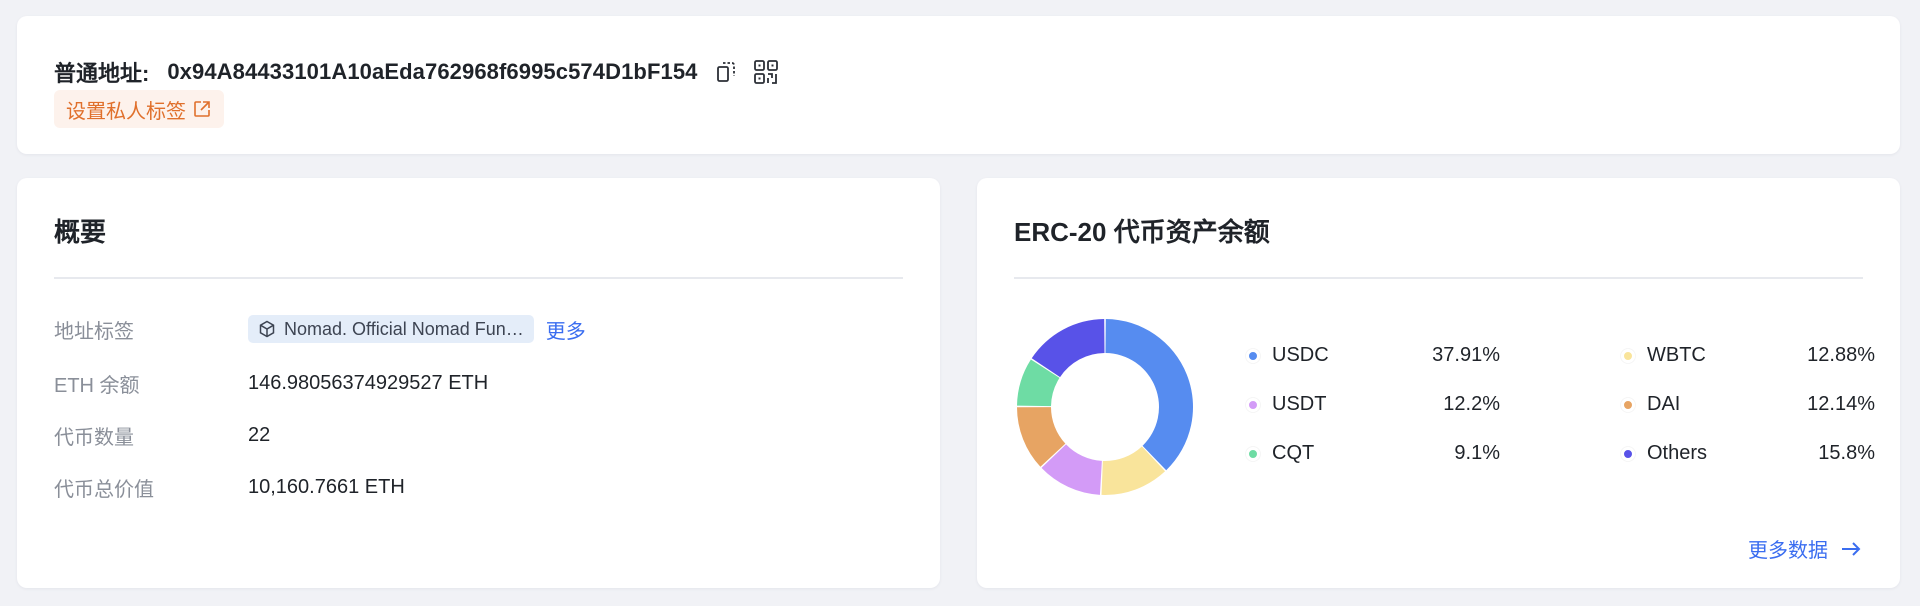 The height and width of the screenshot is (606, 1920). I want to click on address-type-label: 普通地址:, so click(102, 73).